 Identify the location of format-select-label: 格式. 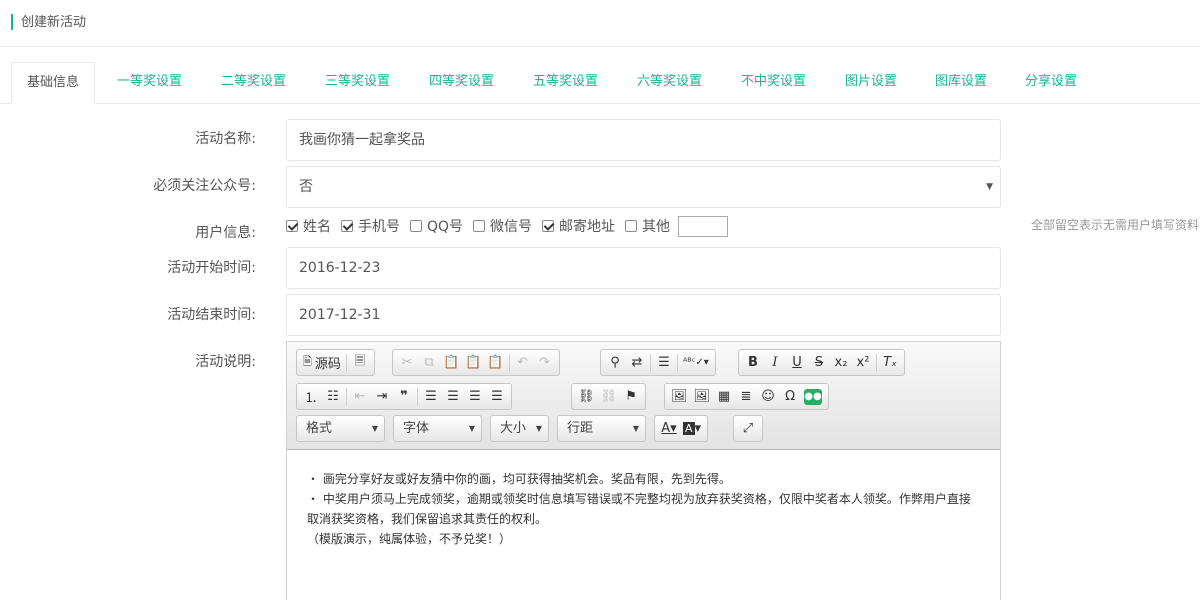
(319, 428).